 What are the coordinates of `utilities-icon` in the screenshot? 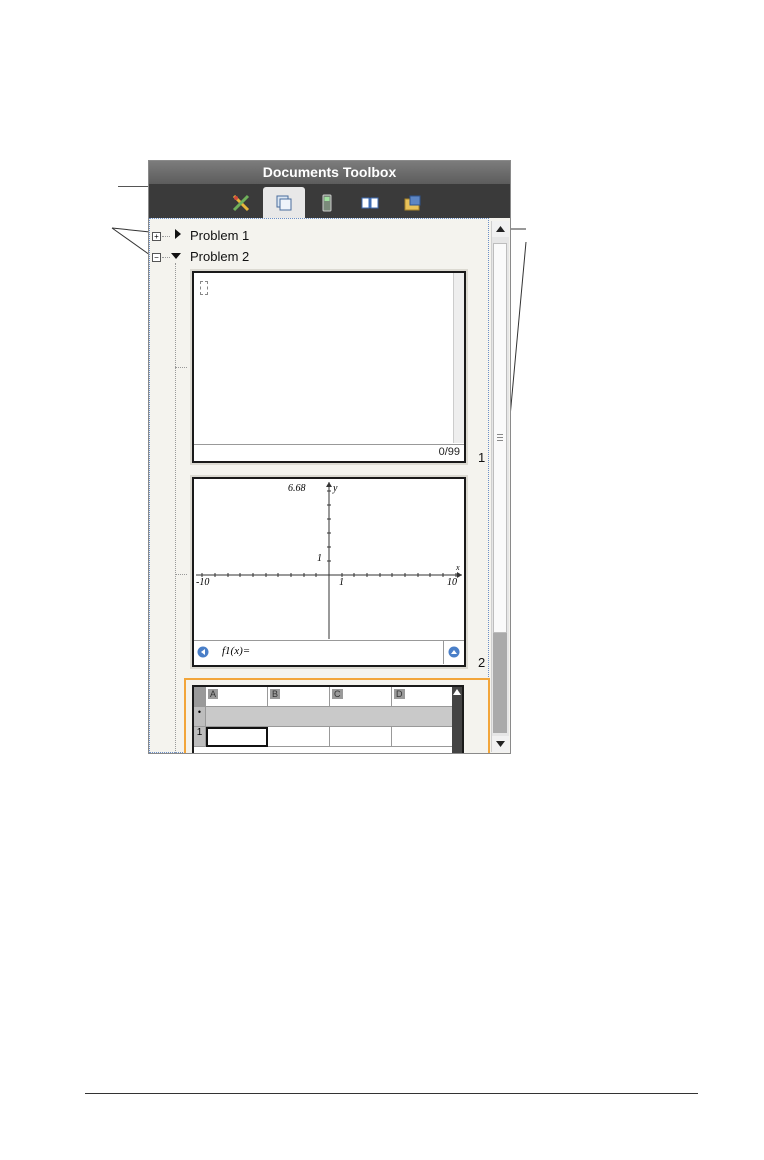 It's located at (412, 203).